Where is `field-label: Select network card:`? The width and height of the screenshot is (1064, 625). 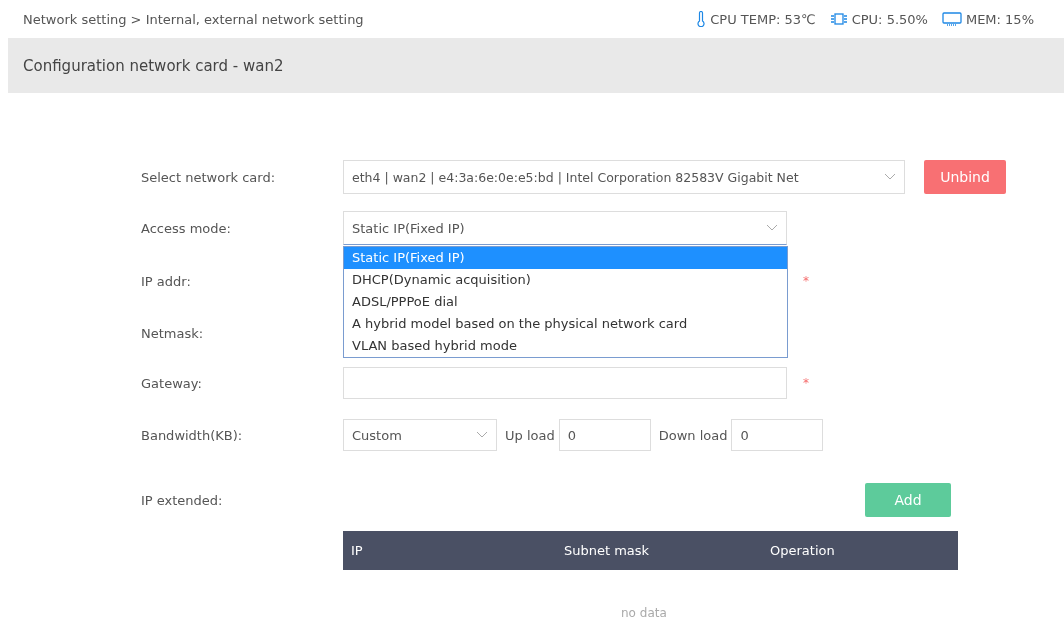 field-label: Select network card: is located at coordinates (209, 177).